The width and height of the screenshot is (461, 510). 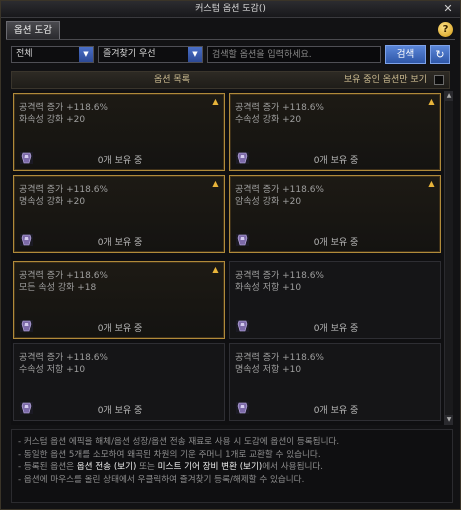 I want to click on option-card: 공격력 증가 +118.6% 화속성 강화 +20 ▲ 0개 보유 중, so click(x=119, y=132).